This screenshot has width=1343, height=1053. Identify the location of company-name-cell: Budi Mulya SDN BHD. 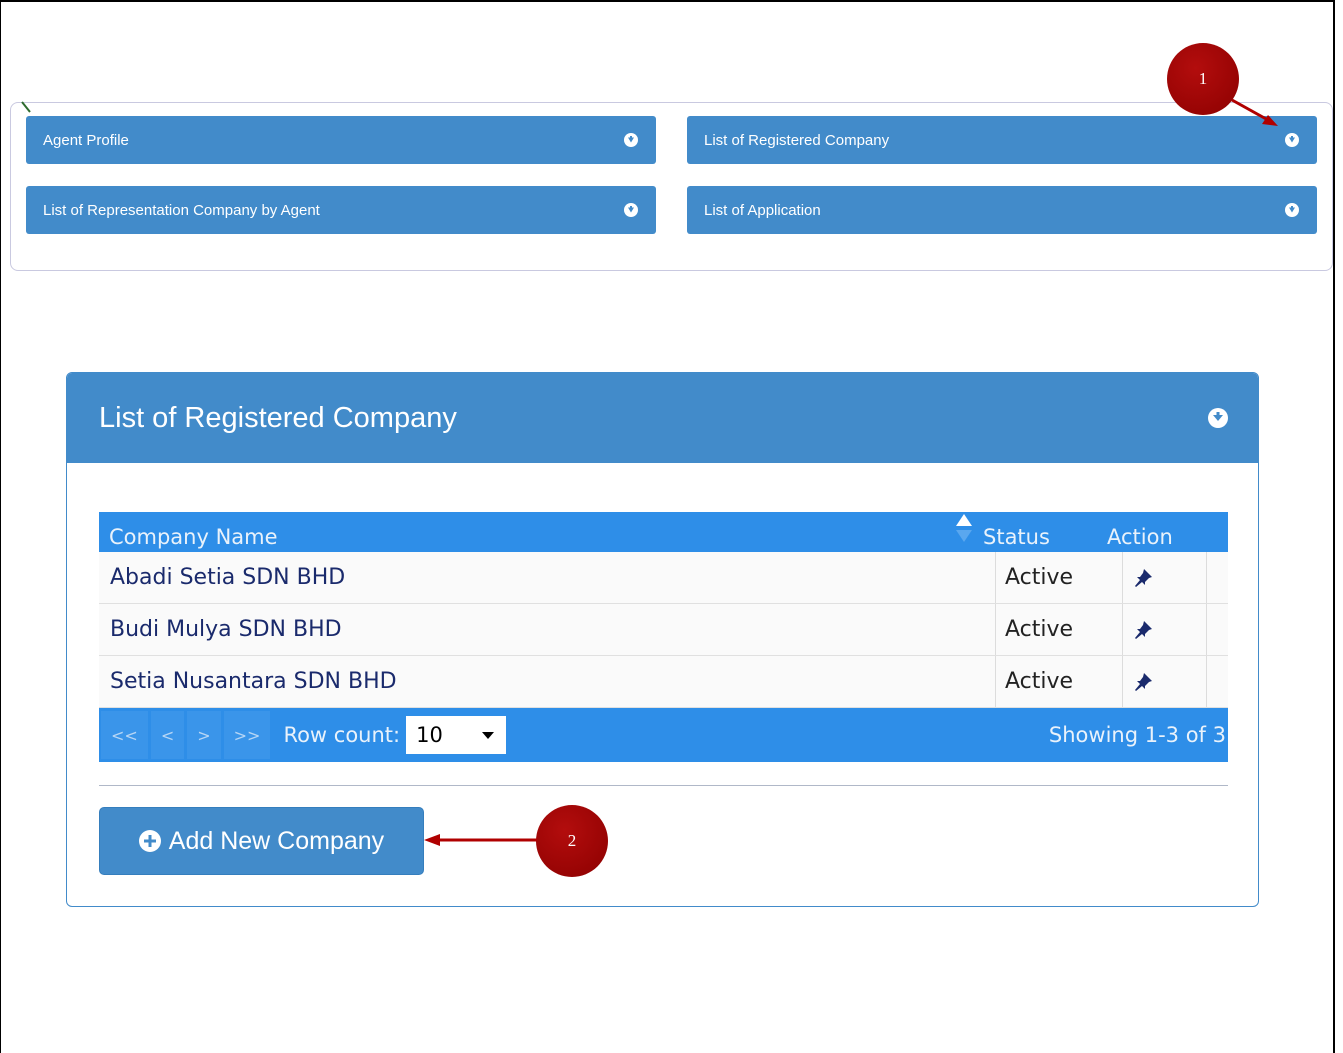
(547, 629).